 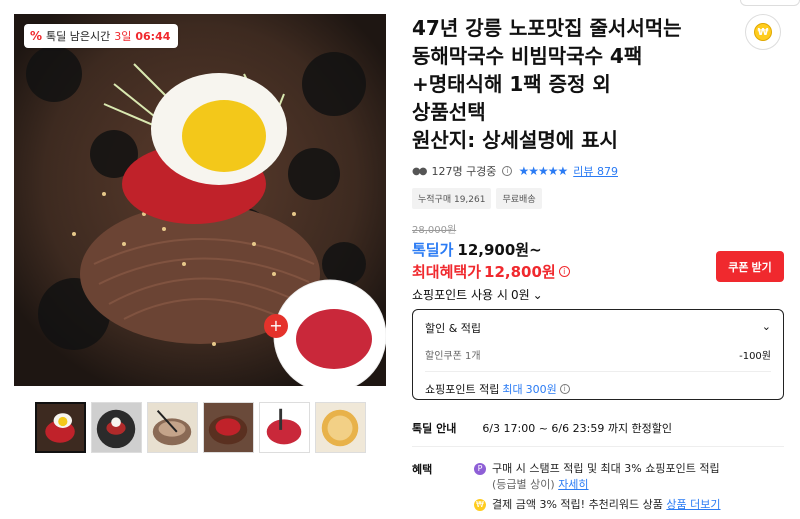 What do you see at coordinates (520, 272) in the screenshot?
I see `max-benefit-value: 12,800원` at bounding box center [520, 272].